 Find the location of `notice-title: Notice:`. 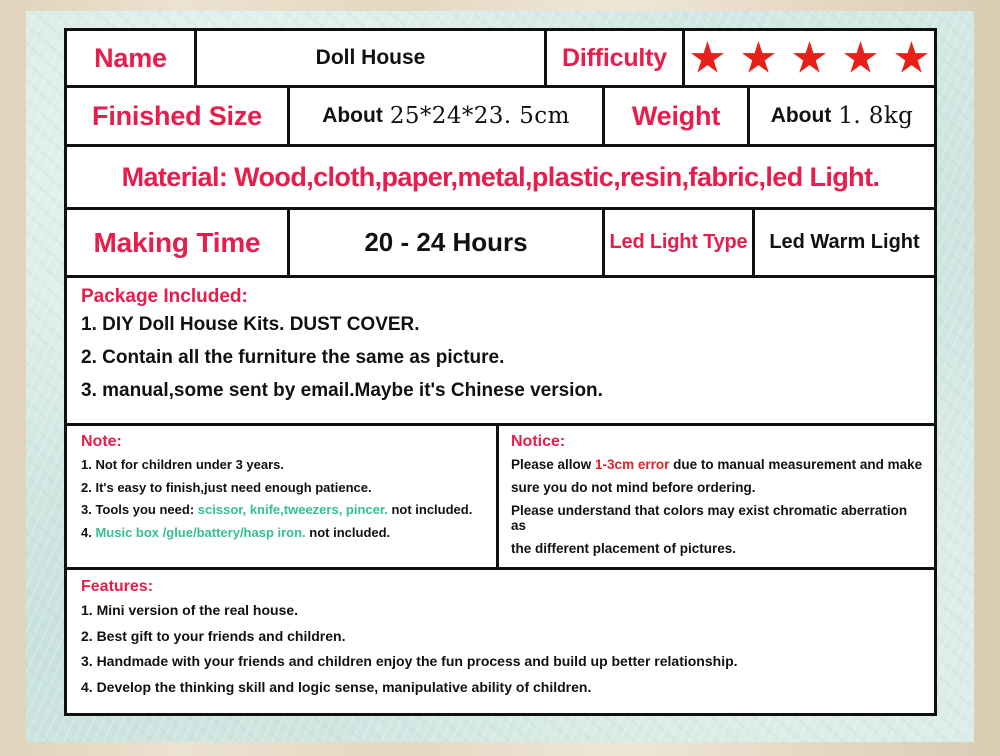

notice-title: Notice: is located at coordinates (538, 441).